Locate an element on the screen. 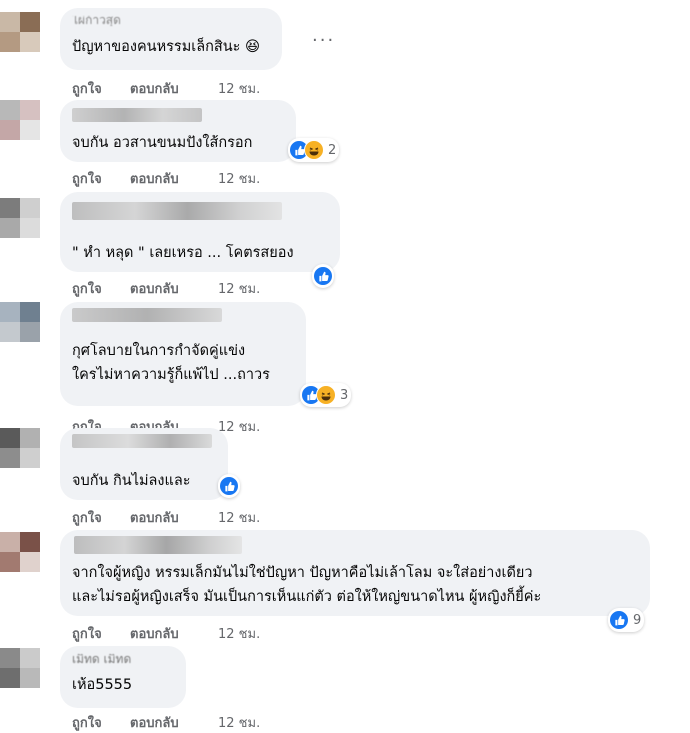  reaction-summary: 2 is located at coordinates (314, 150).